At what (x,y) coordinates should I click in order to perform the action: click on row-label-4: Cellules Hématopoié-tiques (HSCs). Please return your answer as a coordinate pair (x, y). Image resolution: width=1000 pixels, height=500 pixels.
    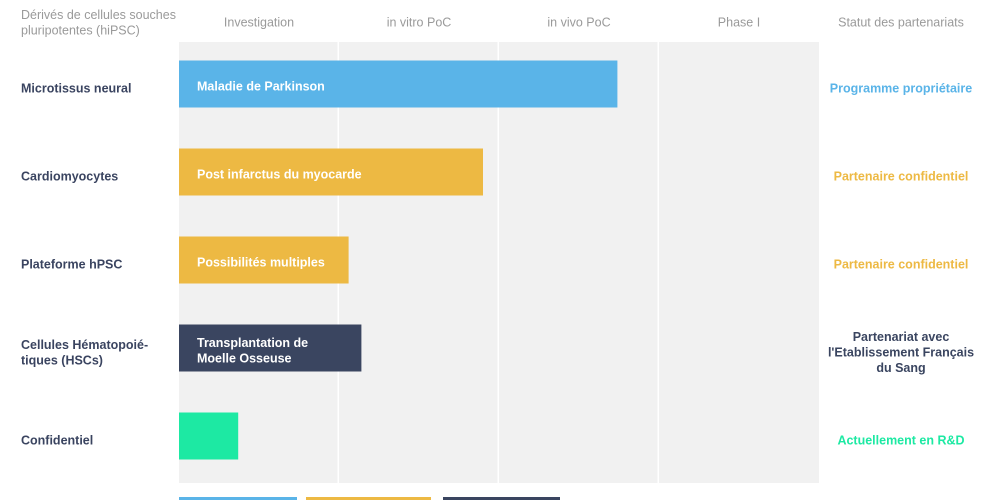
    Looking at the image, I should click on (84, 353).